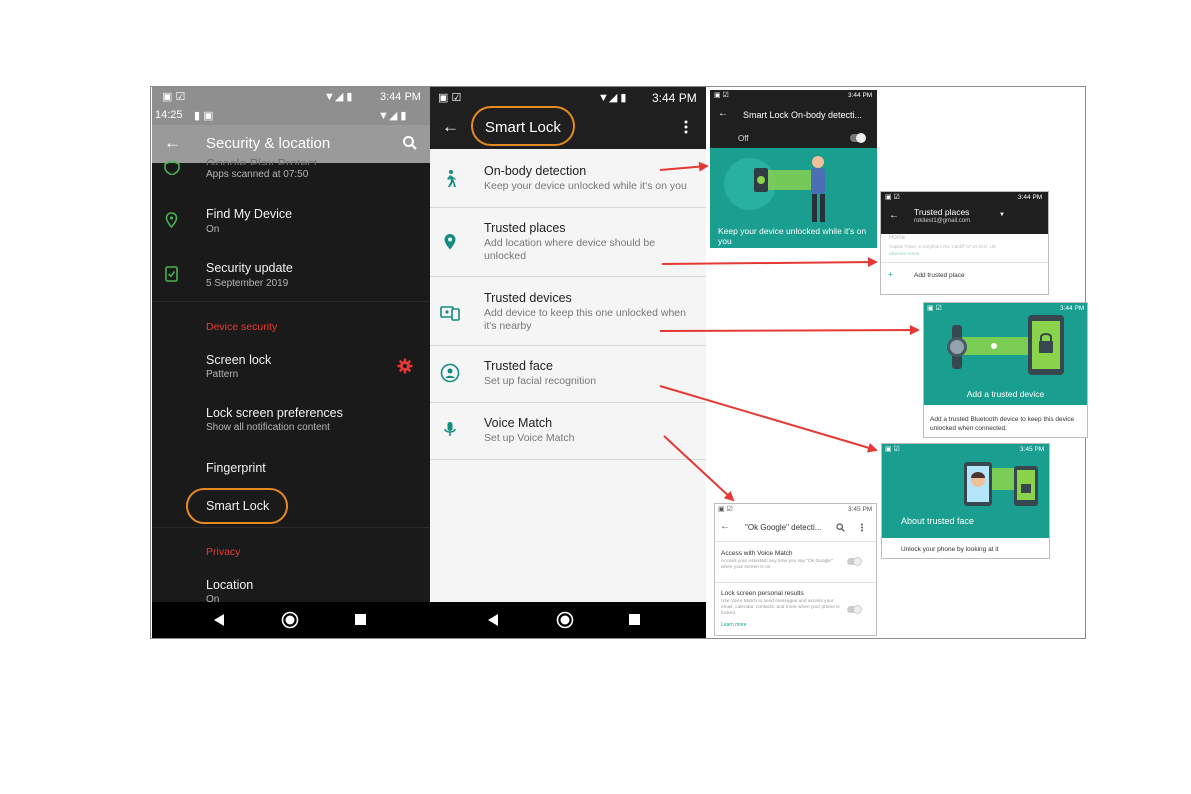  Describe the element at coordinates (1005, 394) in the screenshot. I see `preview-caption: Add a trusted device` at that location.